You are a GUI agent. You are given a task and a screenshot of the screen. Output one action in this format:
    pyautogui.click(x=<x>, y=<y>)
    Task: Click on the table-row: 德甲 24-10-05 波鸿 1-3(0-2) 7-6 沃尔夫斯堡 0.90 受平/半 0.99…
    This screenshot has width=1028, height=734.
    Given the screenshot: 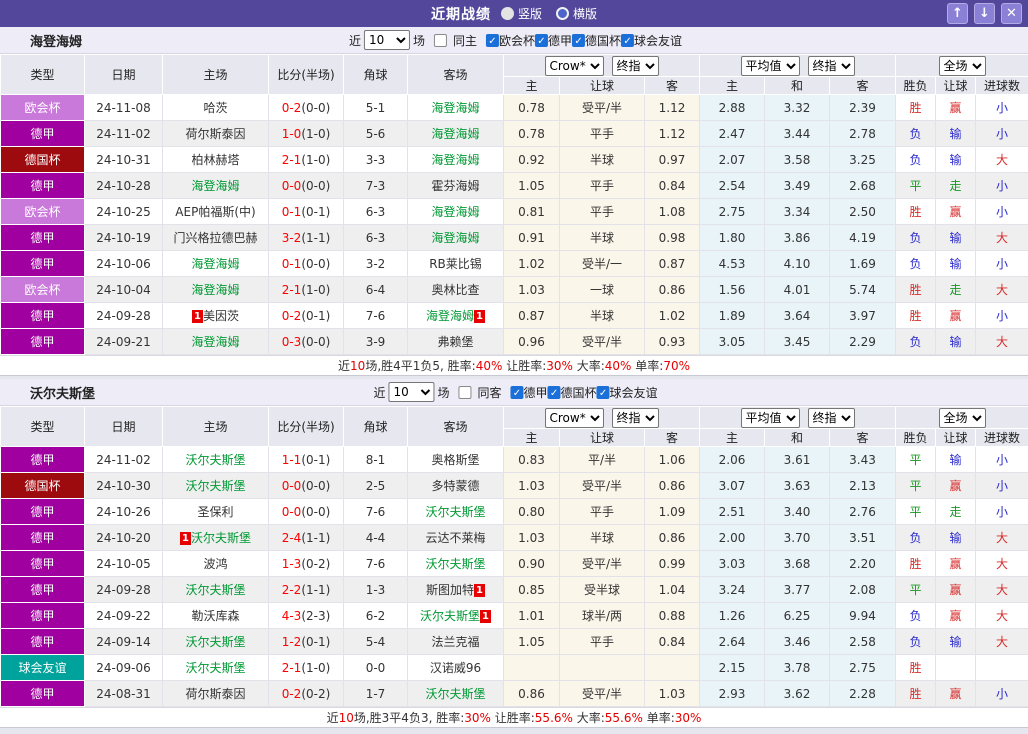 What is the action you would take?
    pyautogui.click(x=514, y=563)
    